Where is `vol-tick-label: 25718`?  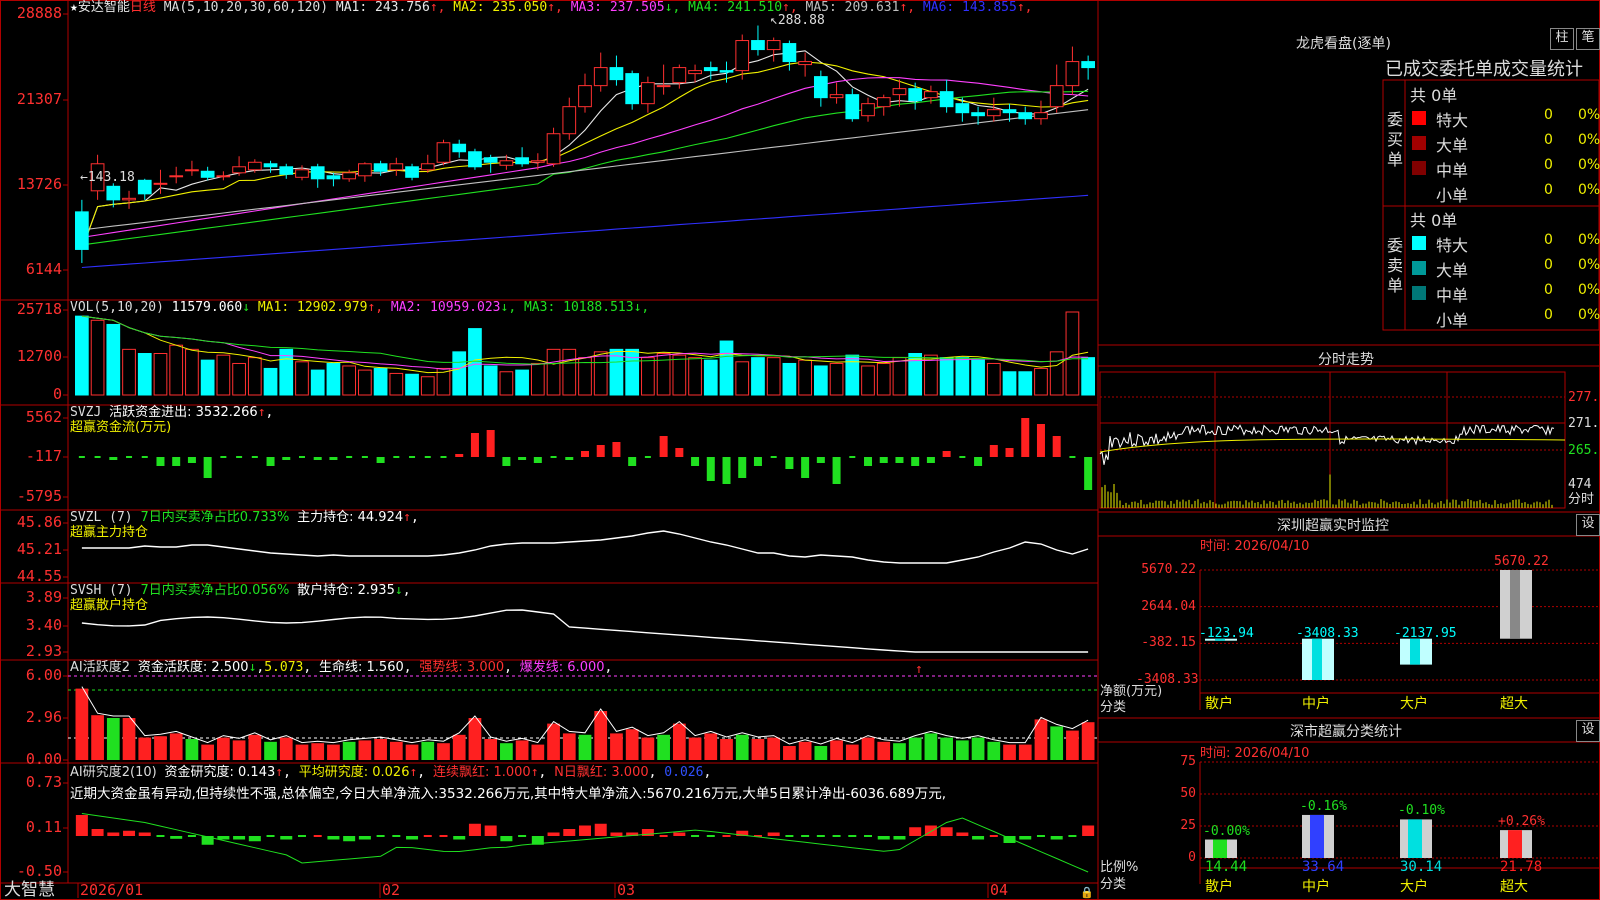
vol-tick-label: 25718 is located at coordinates (39, 309).